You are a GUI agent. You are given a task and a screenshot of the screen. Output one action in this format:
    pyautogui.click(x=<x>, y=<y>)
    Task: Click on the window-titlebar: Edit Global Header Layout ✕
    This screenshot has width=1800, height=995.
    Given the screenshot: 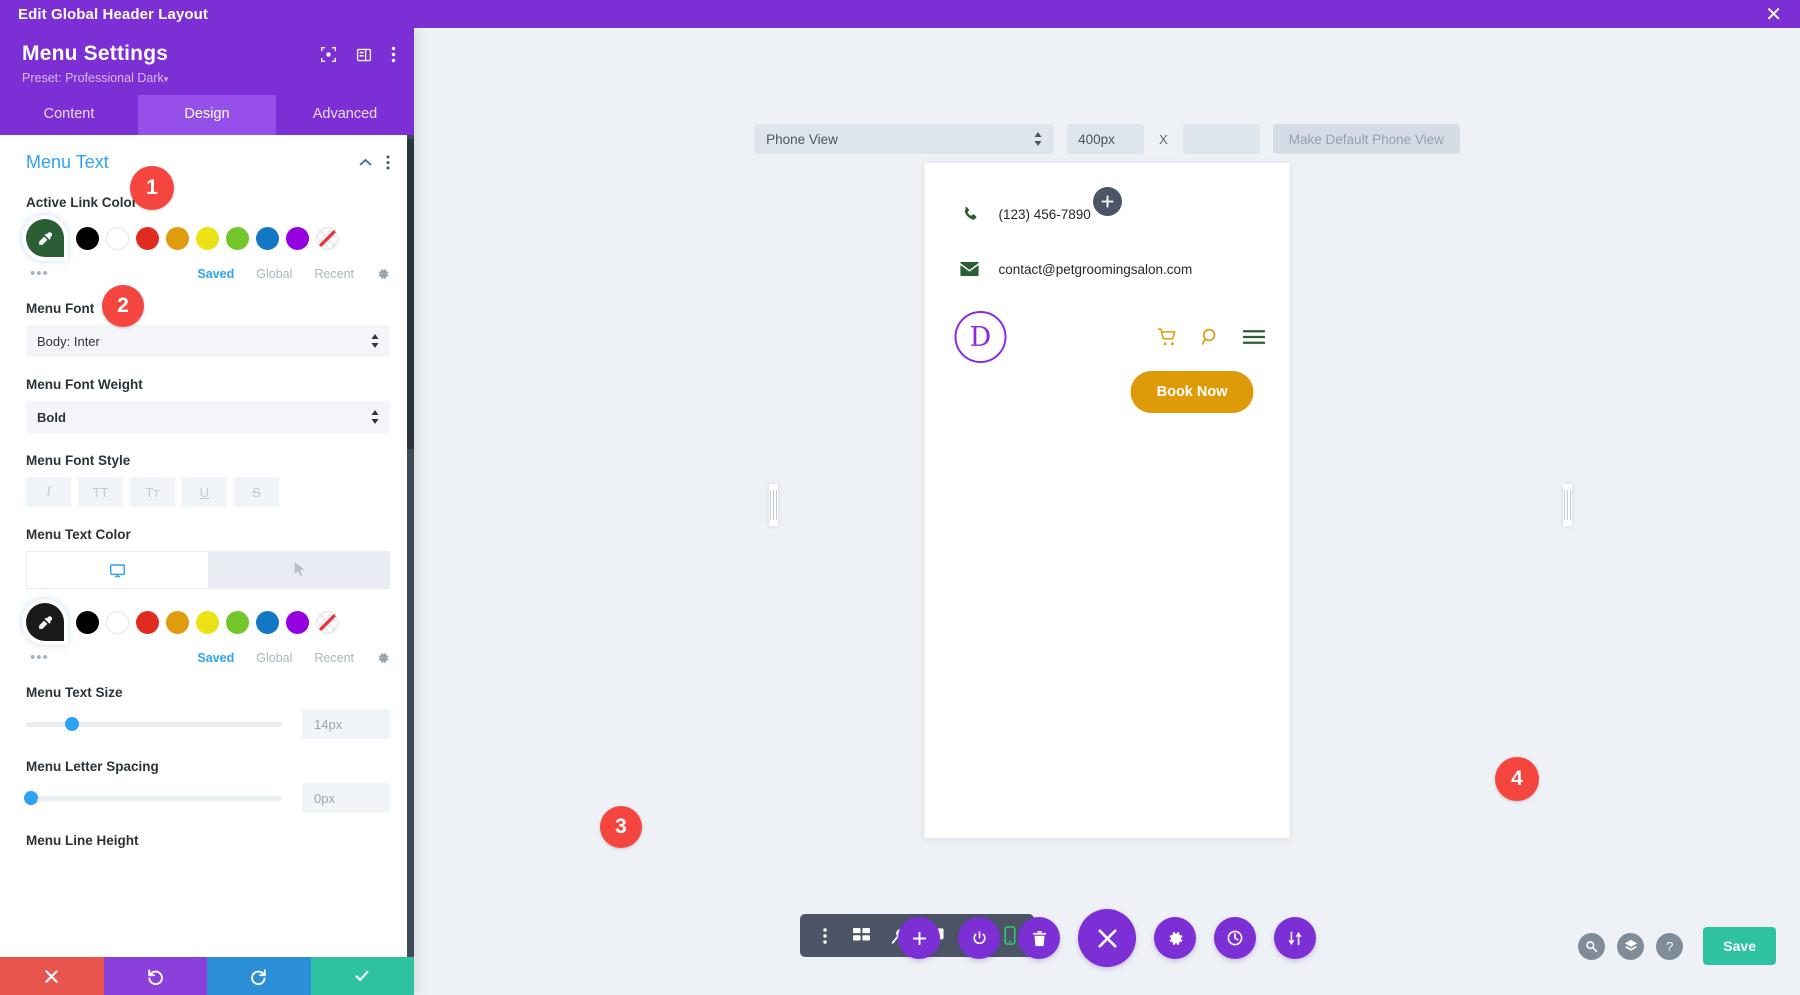 What is the action you would take?
    pyautogui.click(x=900, y=14)
    